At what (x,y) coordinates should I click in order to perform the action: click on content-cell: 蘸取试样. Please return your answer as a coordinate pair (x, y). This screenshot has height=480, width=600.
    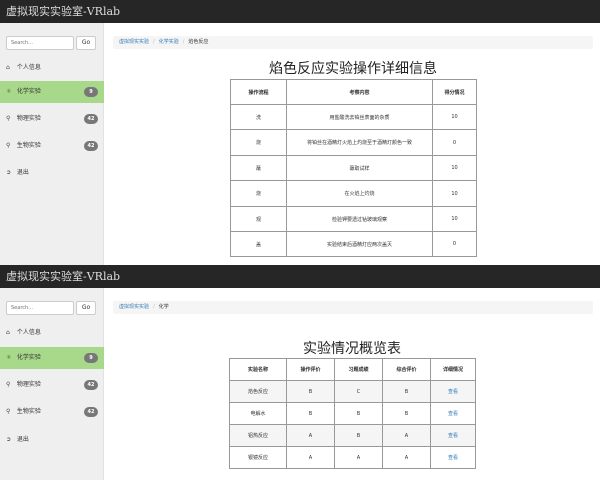
    Looking at the image, I should click on (359, 168).